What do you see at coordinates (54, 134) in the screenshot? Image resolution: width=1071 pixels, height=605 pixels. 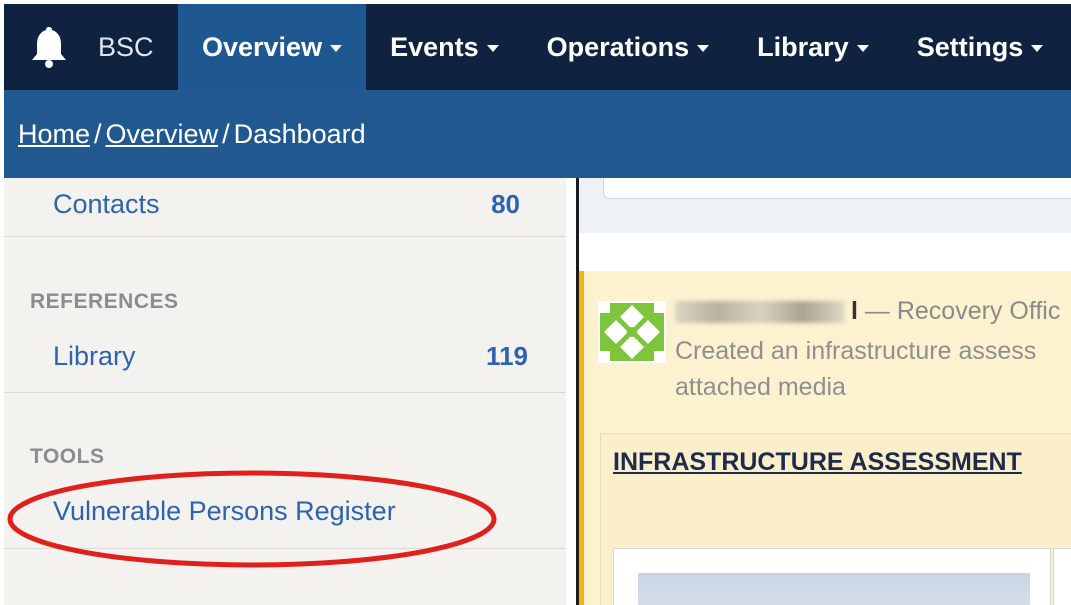 I see `breadcrumb-home-link: Home` at bounding box center [54, 134].